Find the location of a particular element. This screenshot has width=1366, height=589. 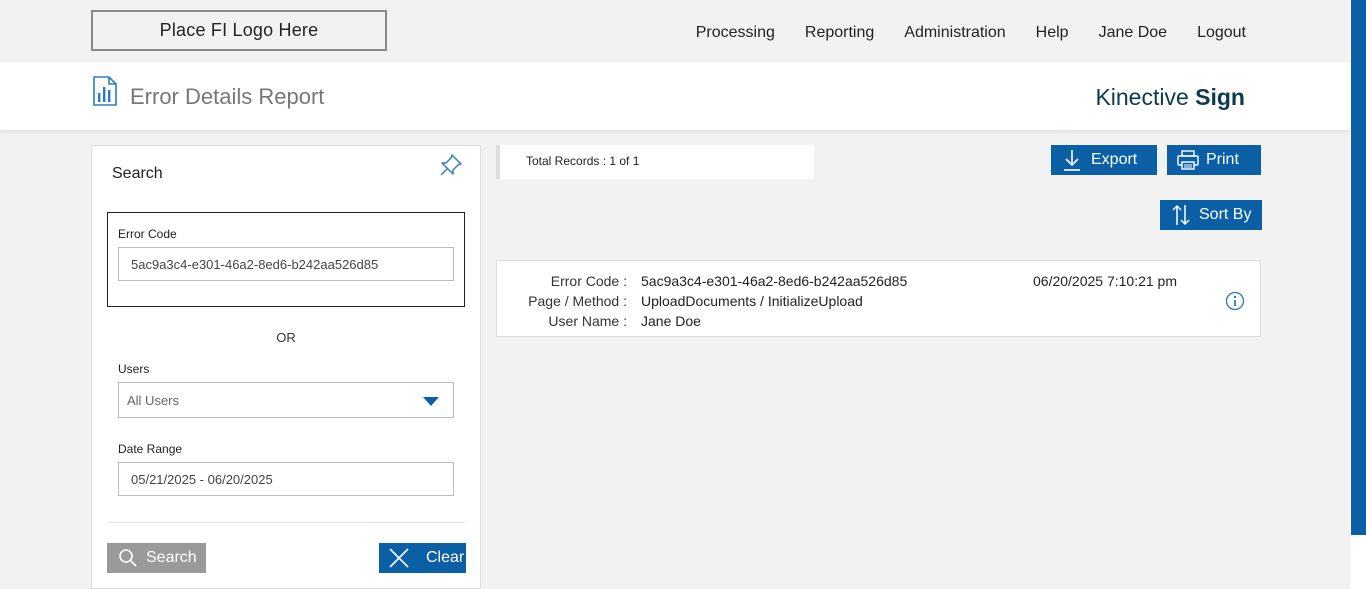

brand-name-light: Kinective is located at coordinates (1145, 97).